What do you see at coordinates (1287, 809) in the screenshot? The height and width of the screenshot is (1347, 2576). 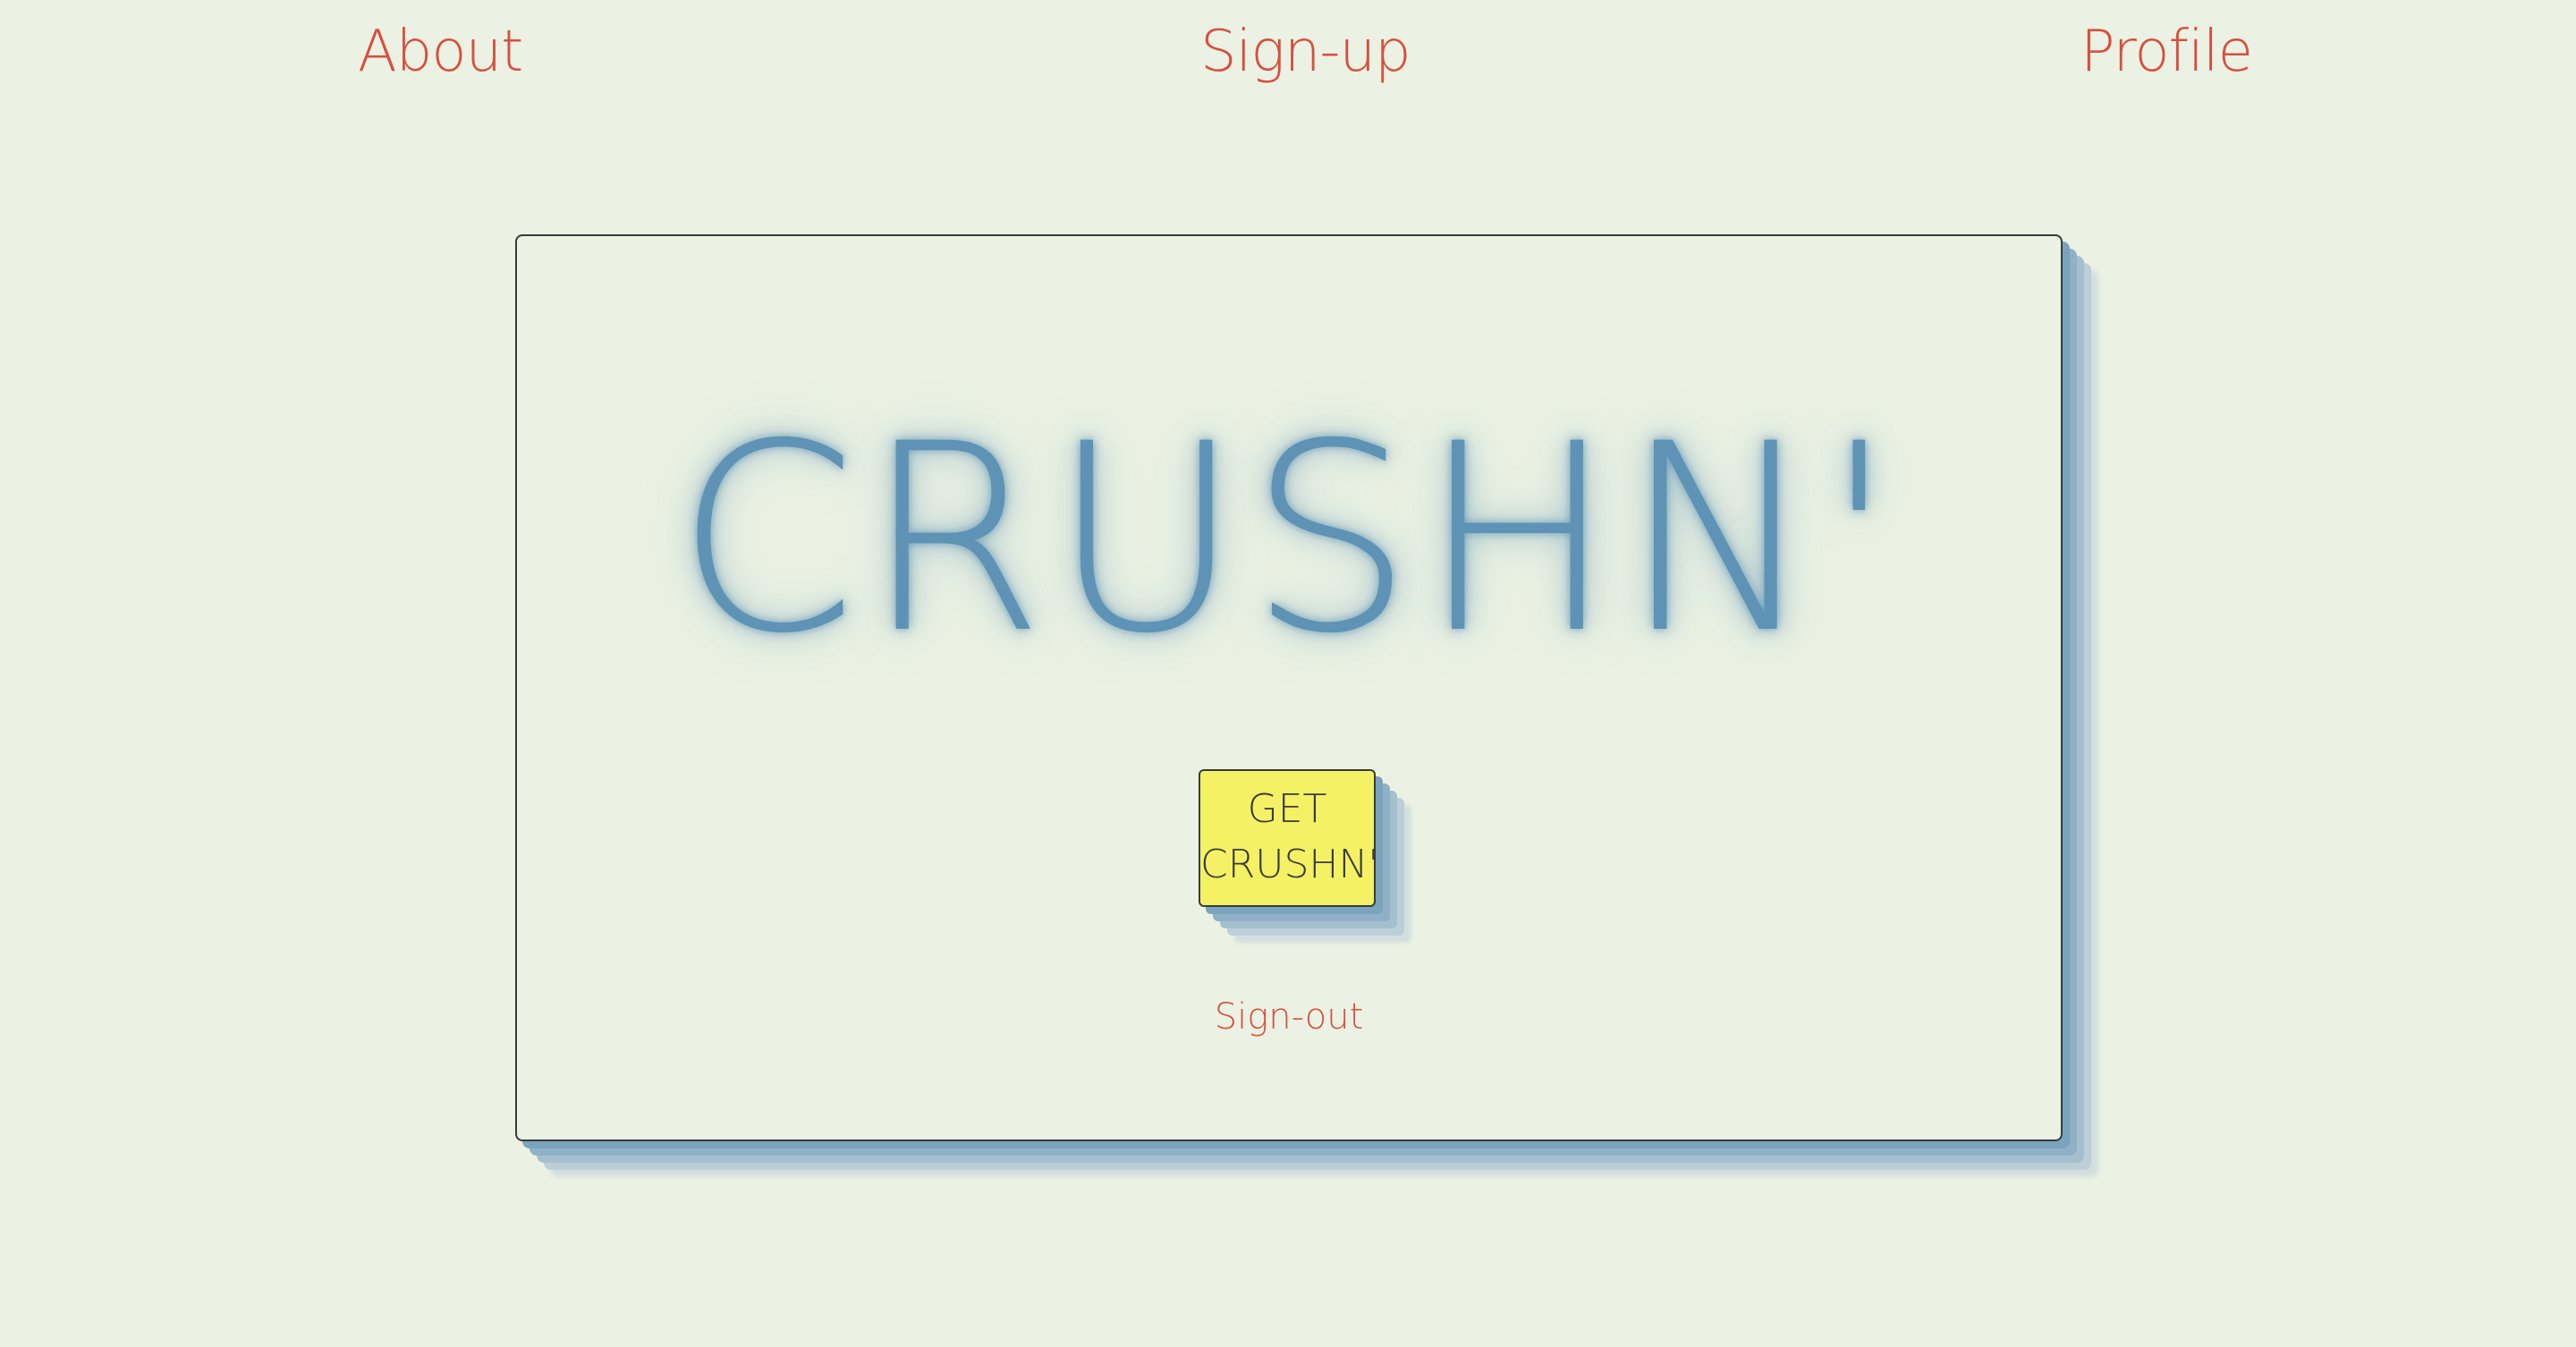 I see `cta-label-line1: GET` at bounding box center [1287, 809].